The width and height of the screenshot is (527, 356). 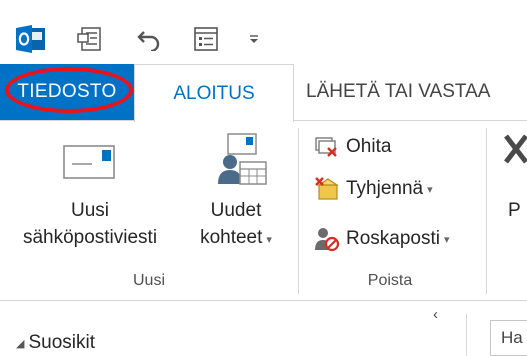 What do you see at coordinates (91, 161) in the screenshot?
I see `new-email-icon` at bounding box center [91, 161].